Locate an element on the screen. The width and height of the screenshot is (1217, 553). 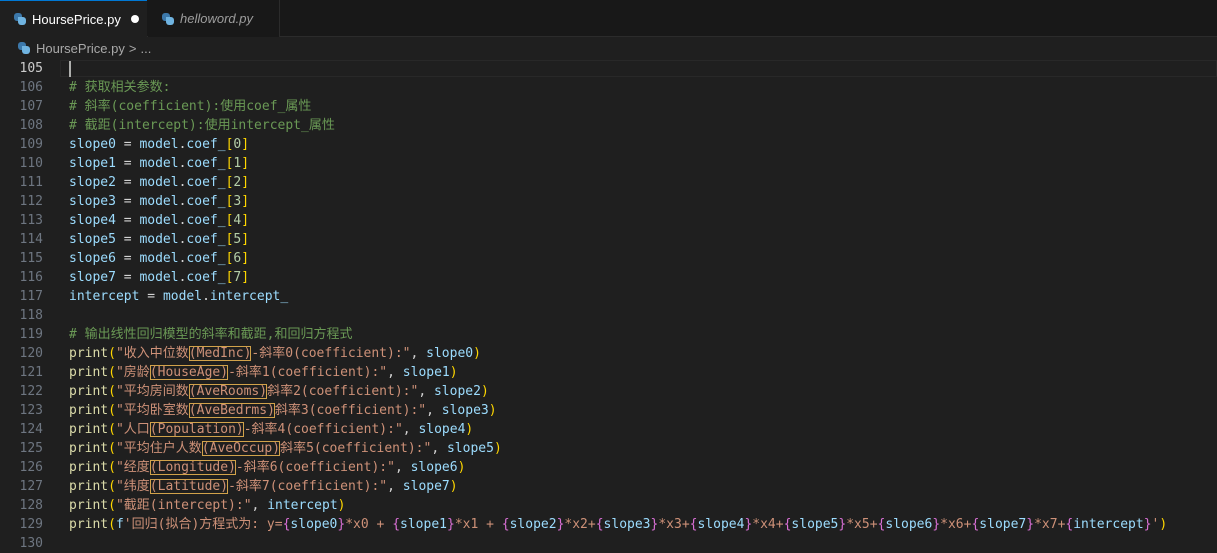
chevron-right-icon: > is located at coordinates (132, 48).